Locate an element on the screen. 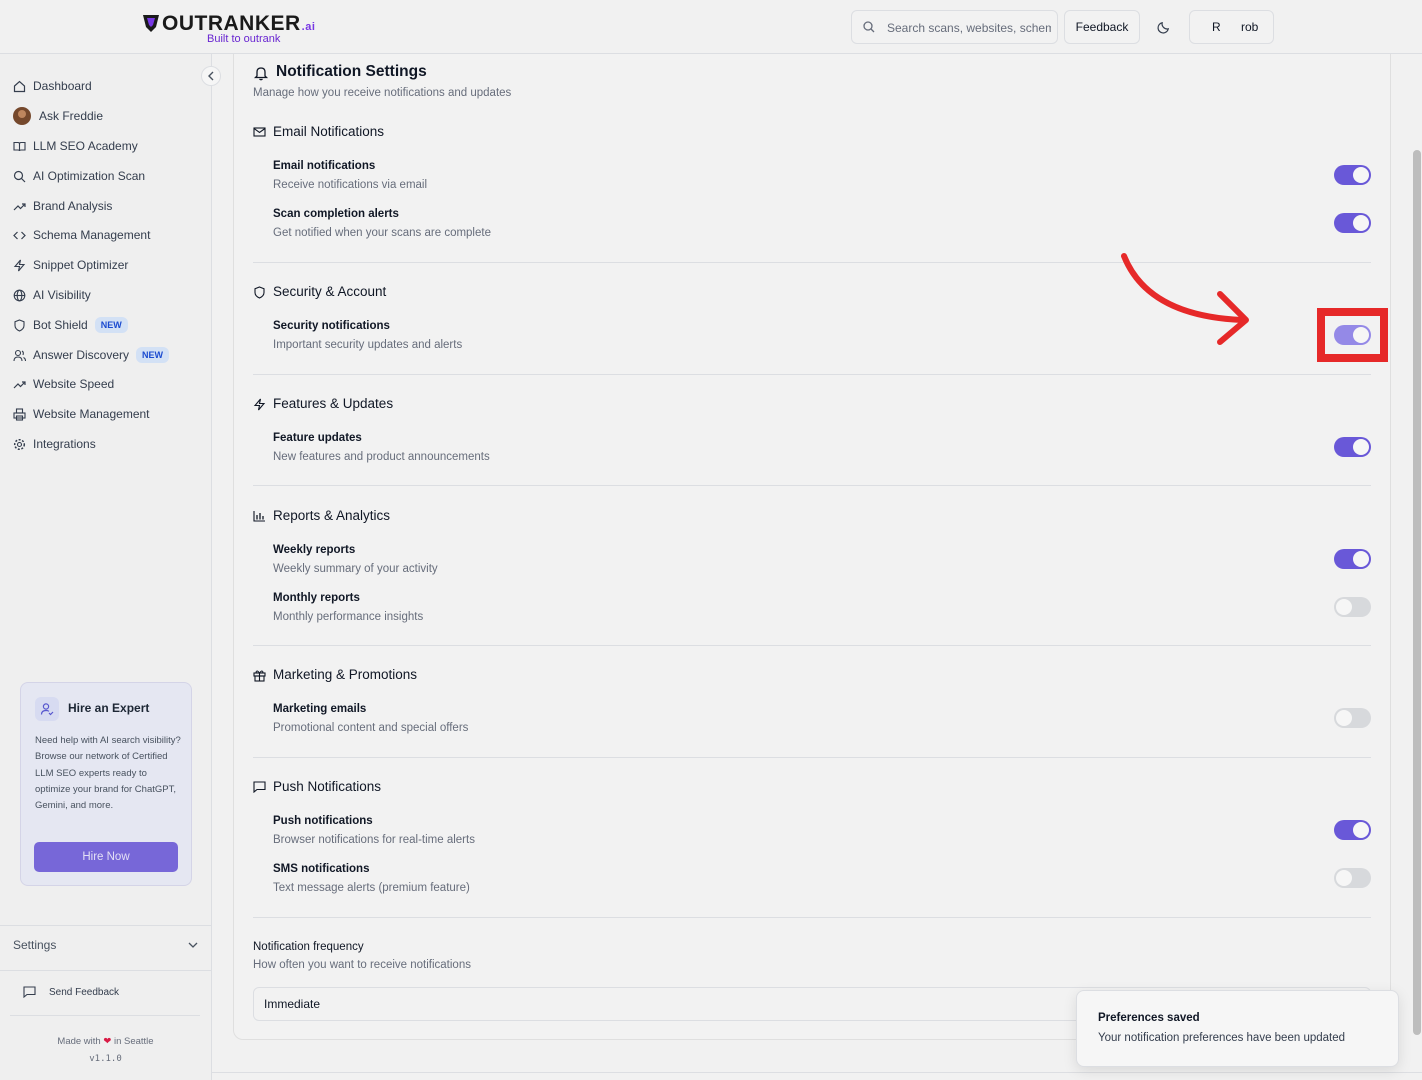 The width and height of the screenshot is (1422, 1080). sidebar-item-ai-visibility: AI Visibility is located at coordinates (52, 295).